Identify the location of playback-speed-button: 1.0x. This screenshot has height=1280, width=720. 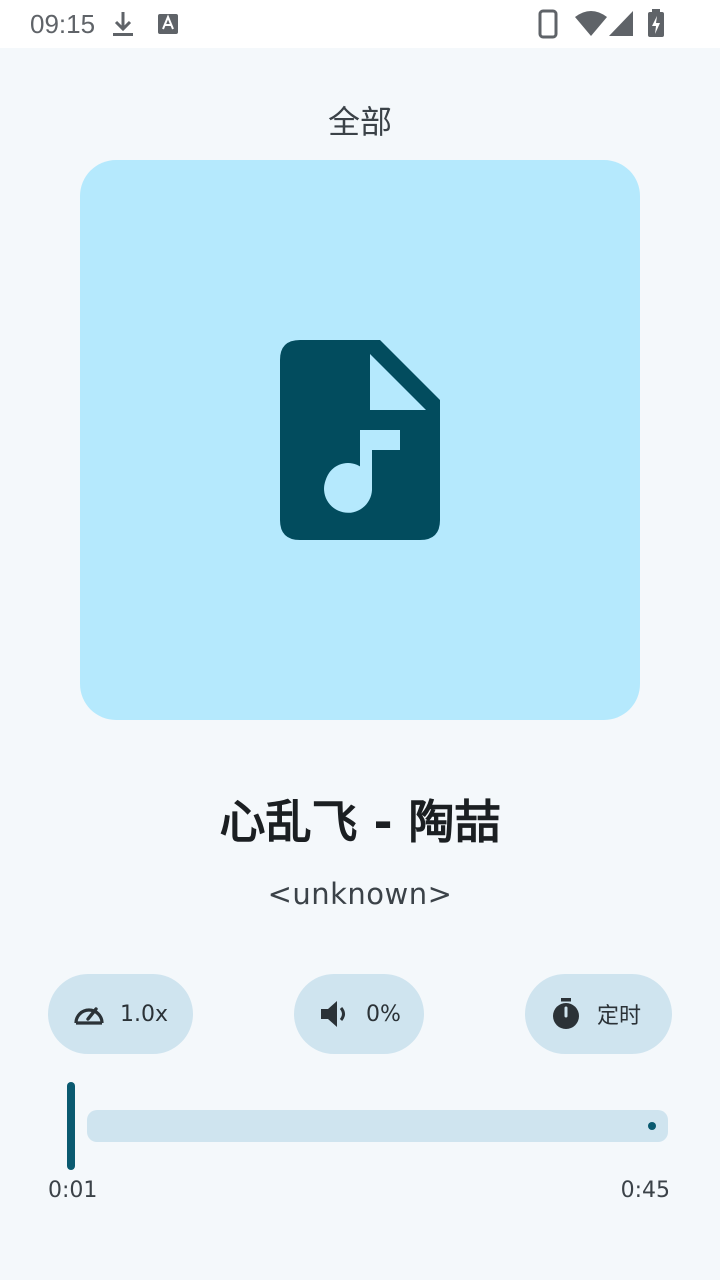
(120, 1014).